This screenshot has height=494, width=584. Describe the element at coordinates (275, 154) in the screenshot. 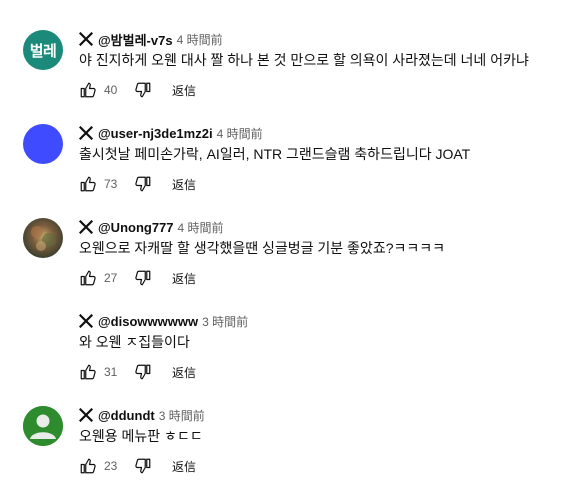

I see `comment-text: 출시첫날 페미손가락, AI일러, NTR 그랜드슬램 축하드립니다 JOAT` at that location.